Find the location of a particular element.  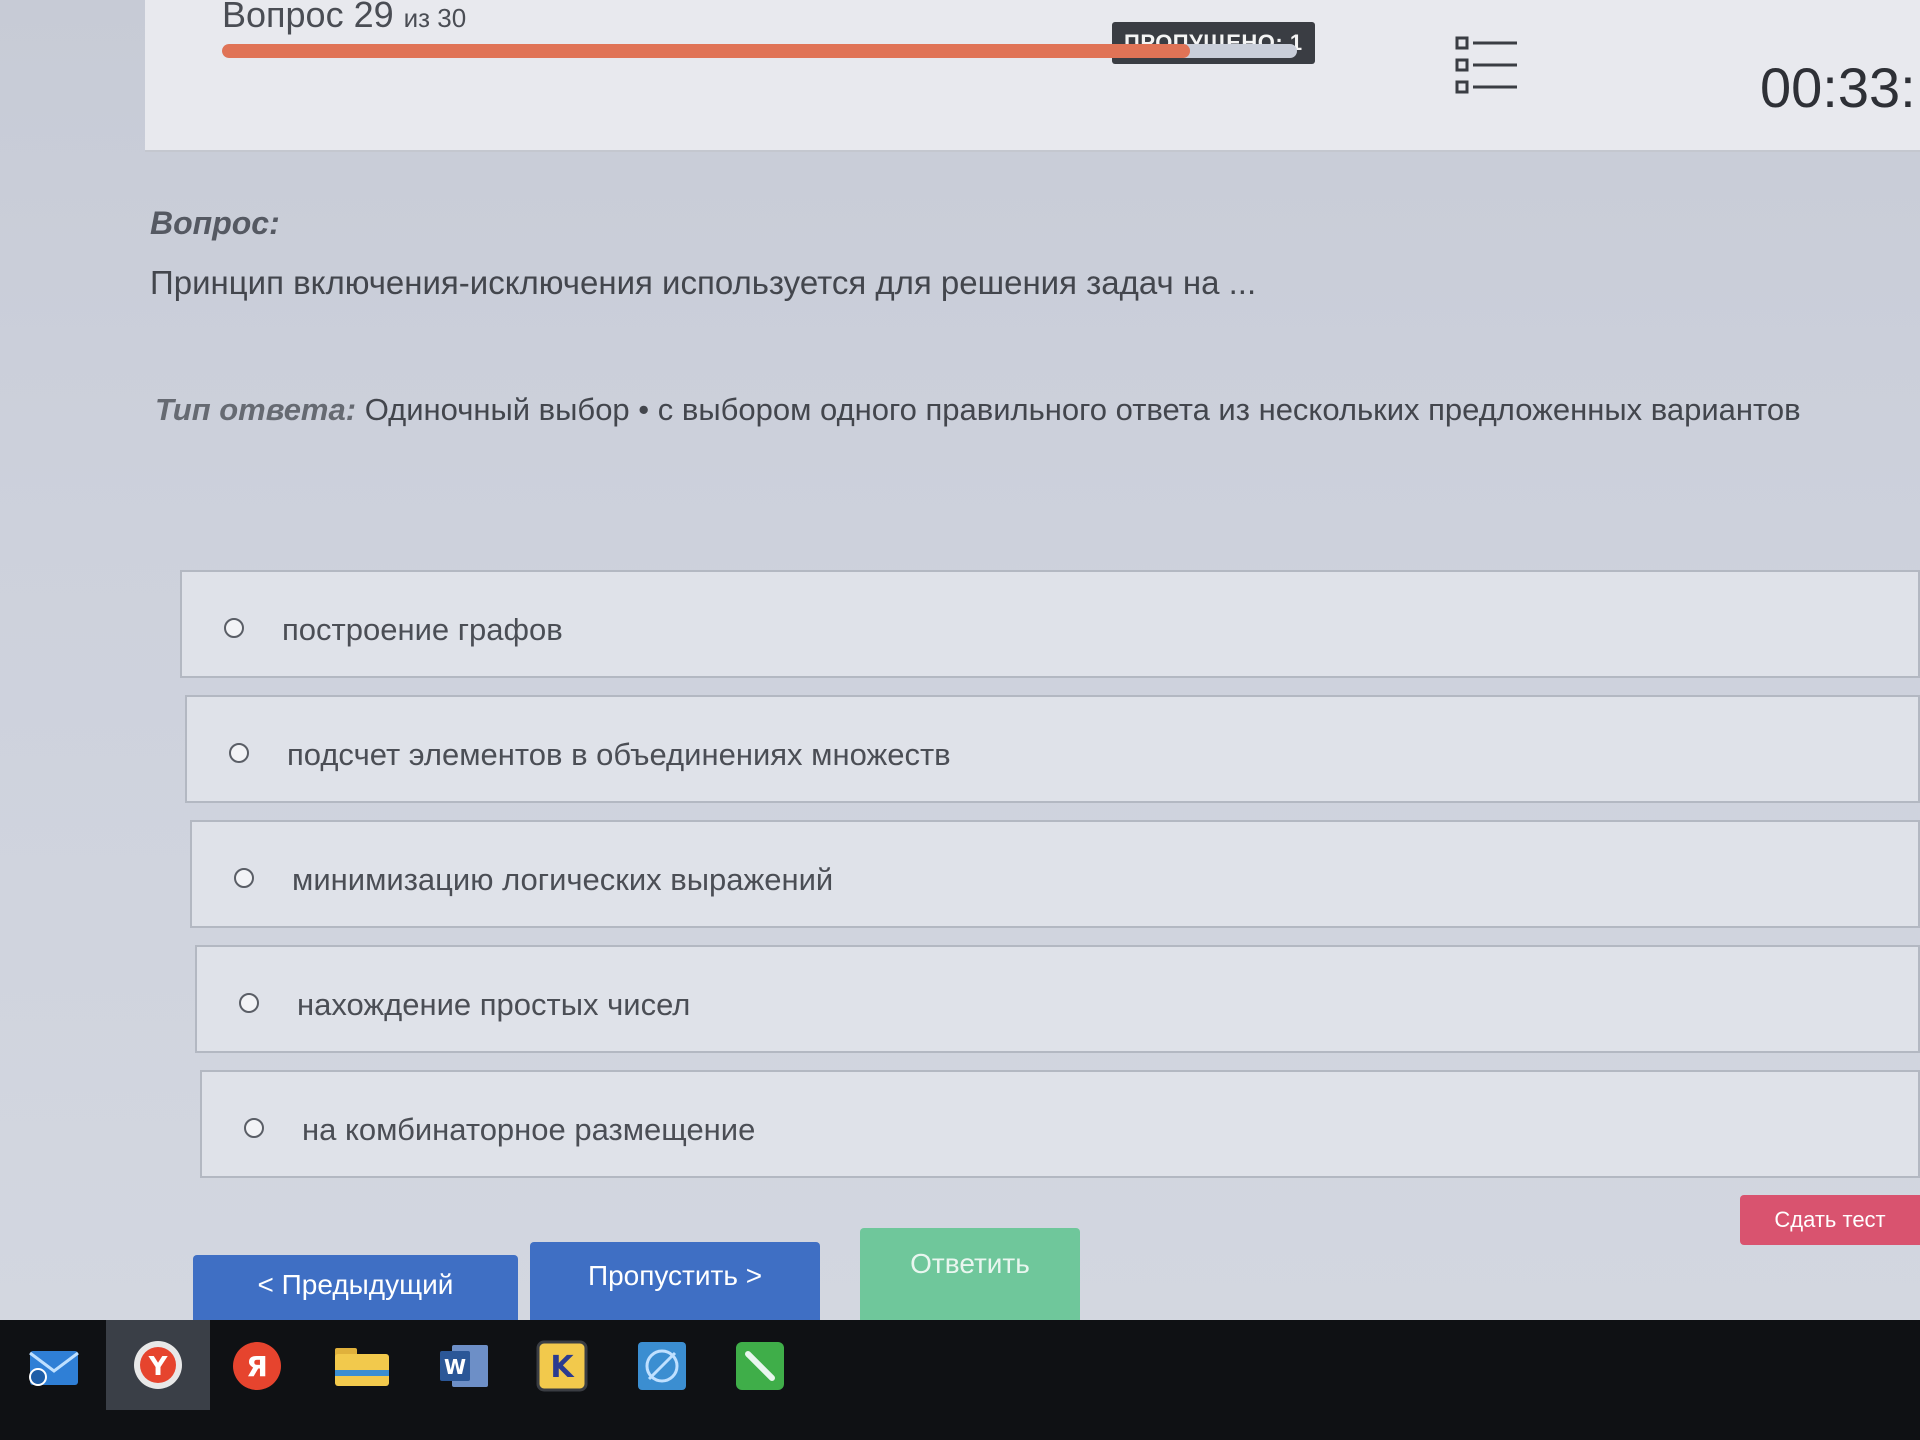

svg-text: W is located at coordinates (455, 1367).